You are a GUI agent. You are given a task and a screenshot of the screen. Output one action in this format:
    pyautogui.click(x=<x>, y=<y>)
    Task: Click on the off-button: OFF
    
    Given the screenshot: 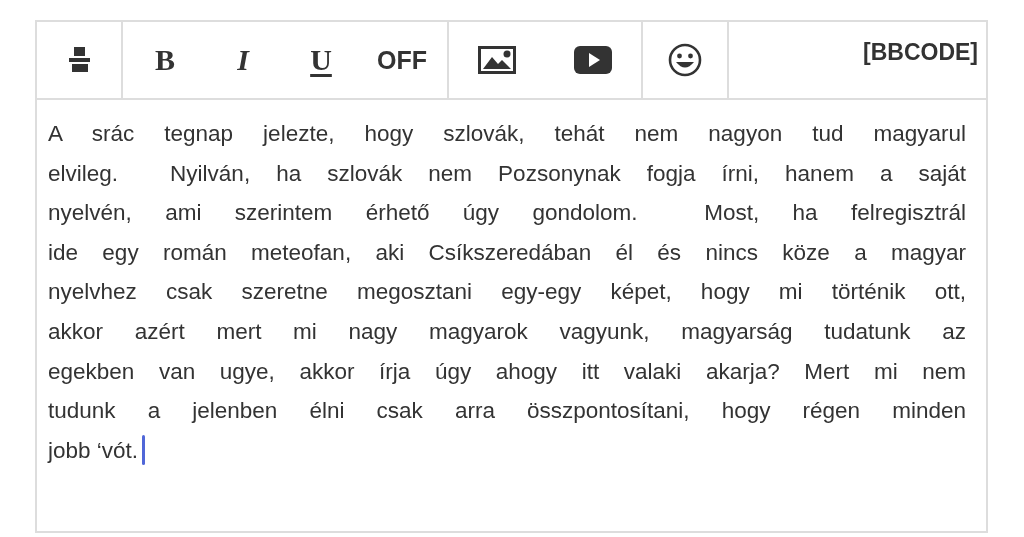 What is the action you would take?
    pyautogui.click(x=402, y=60)
    